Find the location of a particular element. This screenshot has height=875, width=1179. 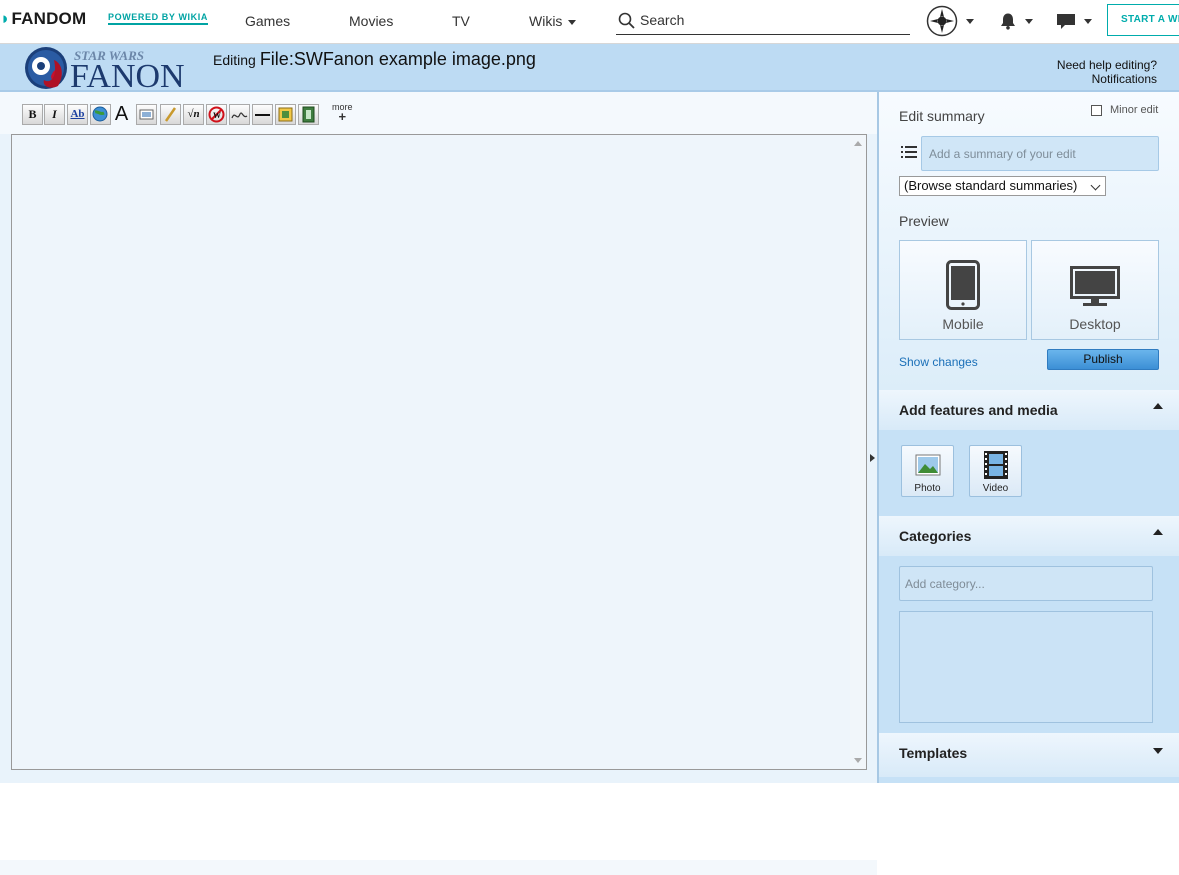

expand-down-icon is located at coordinates (1158, 751).